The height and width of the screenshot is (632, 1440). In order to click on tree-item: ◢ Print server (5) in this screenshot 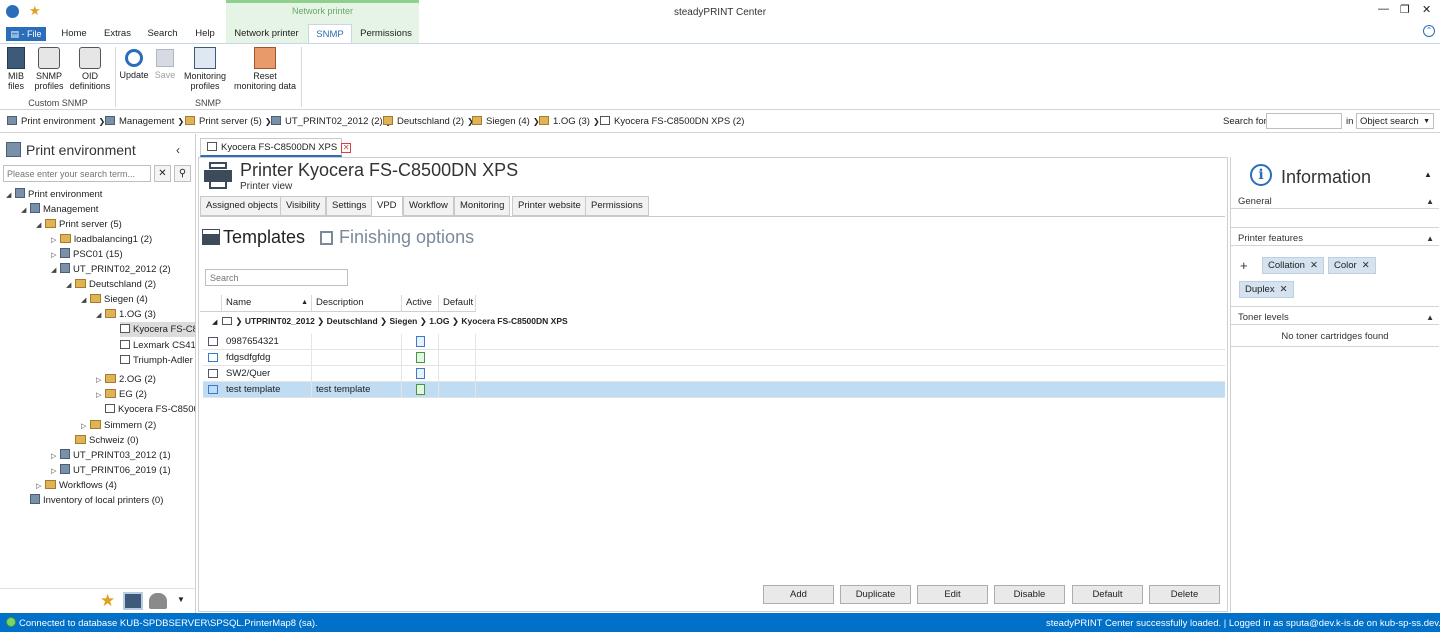, I will do `click(79, 224)`.